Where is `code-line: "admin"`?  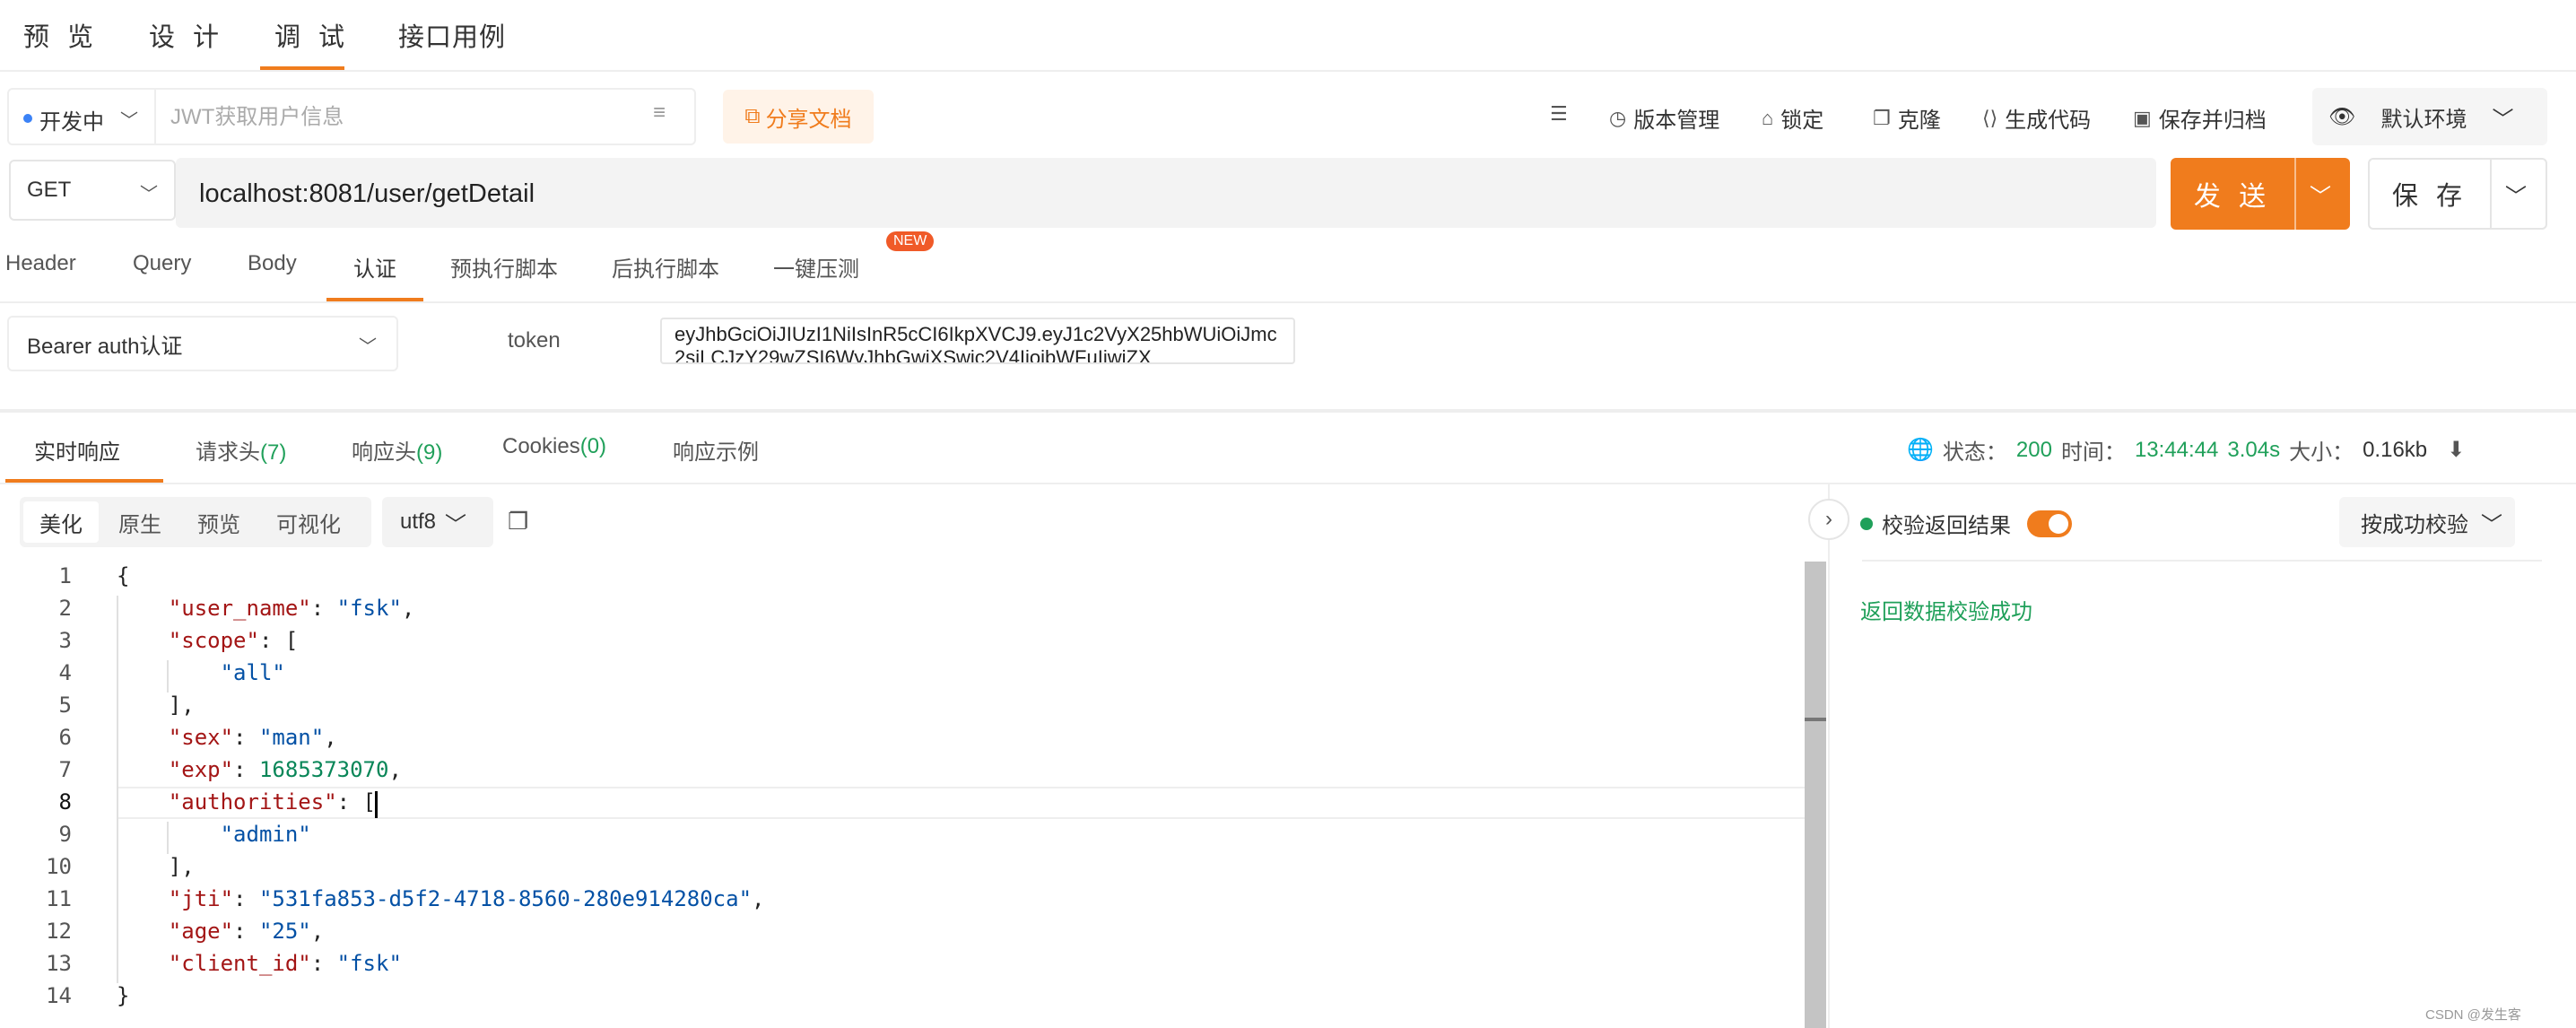 code-line: "admin" is located at coordinates (265, 834).